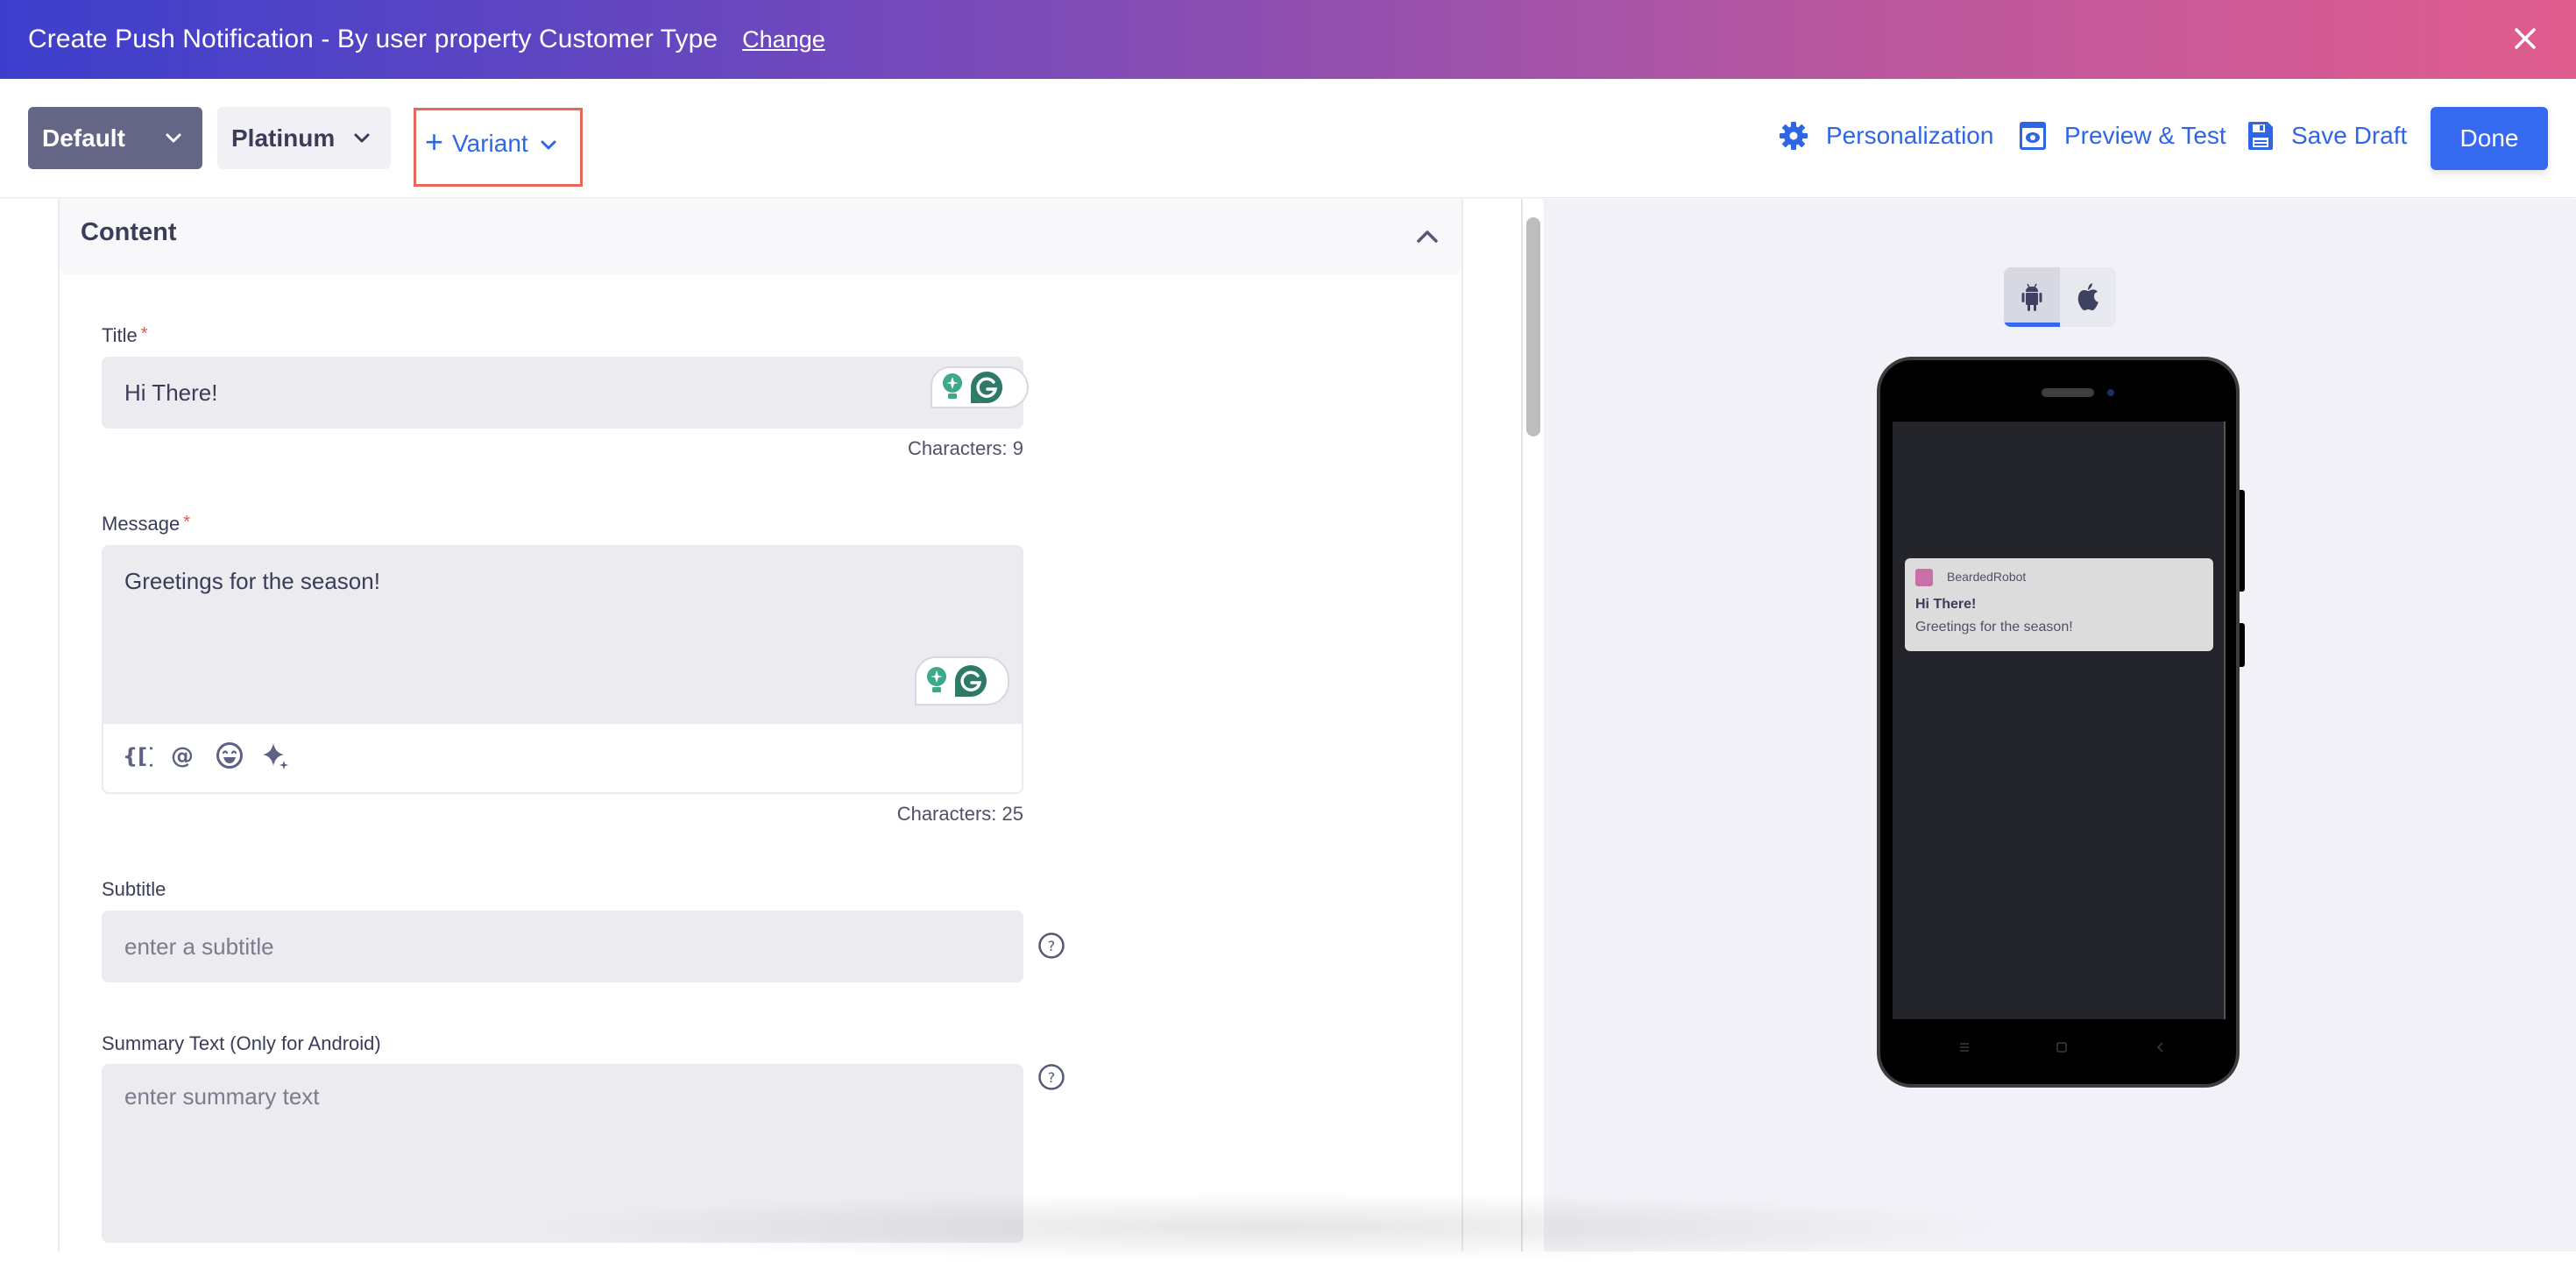 Image resolution: width=2576 pixels, height=1262 pixels. I want to click on scrollbar-thumb, so click(1533, 326).